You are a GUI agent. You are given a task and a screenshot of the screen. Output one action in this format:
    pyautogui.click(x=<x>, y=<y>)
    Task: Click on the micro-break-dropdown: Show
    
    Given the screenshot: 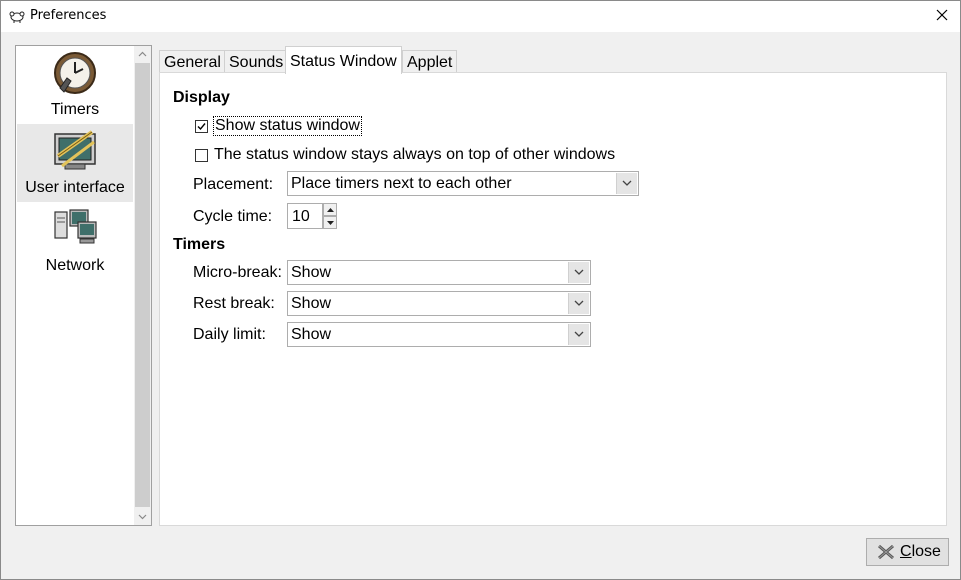 What is the action you would take?
    pyautogui.click(x=439, y=272)
    